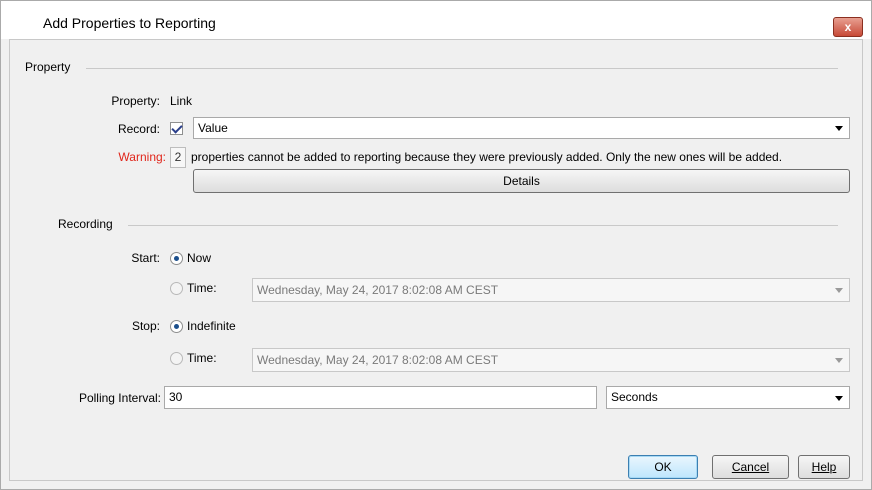 The height and width of the screenshot is (490, 872). What do you see at coordinates (181, 101) in the screenshot?
I see `property-value: Link` at bounding box center [181, 101].